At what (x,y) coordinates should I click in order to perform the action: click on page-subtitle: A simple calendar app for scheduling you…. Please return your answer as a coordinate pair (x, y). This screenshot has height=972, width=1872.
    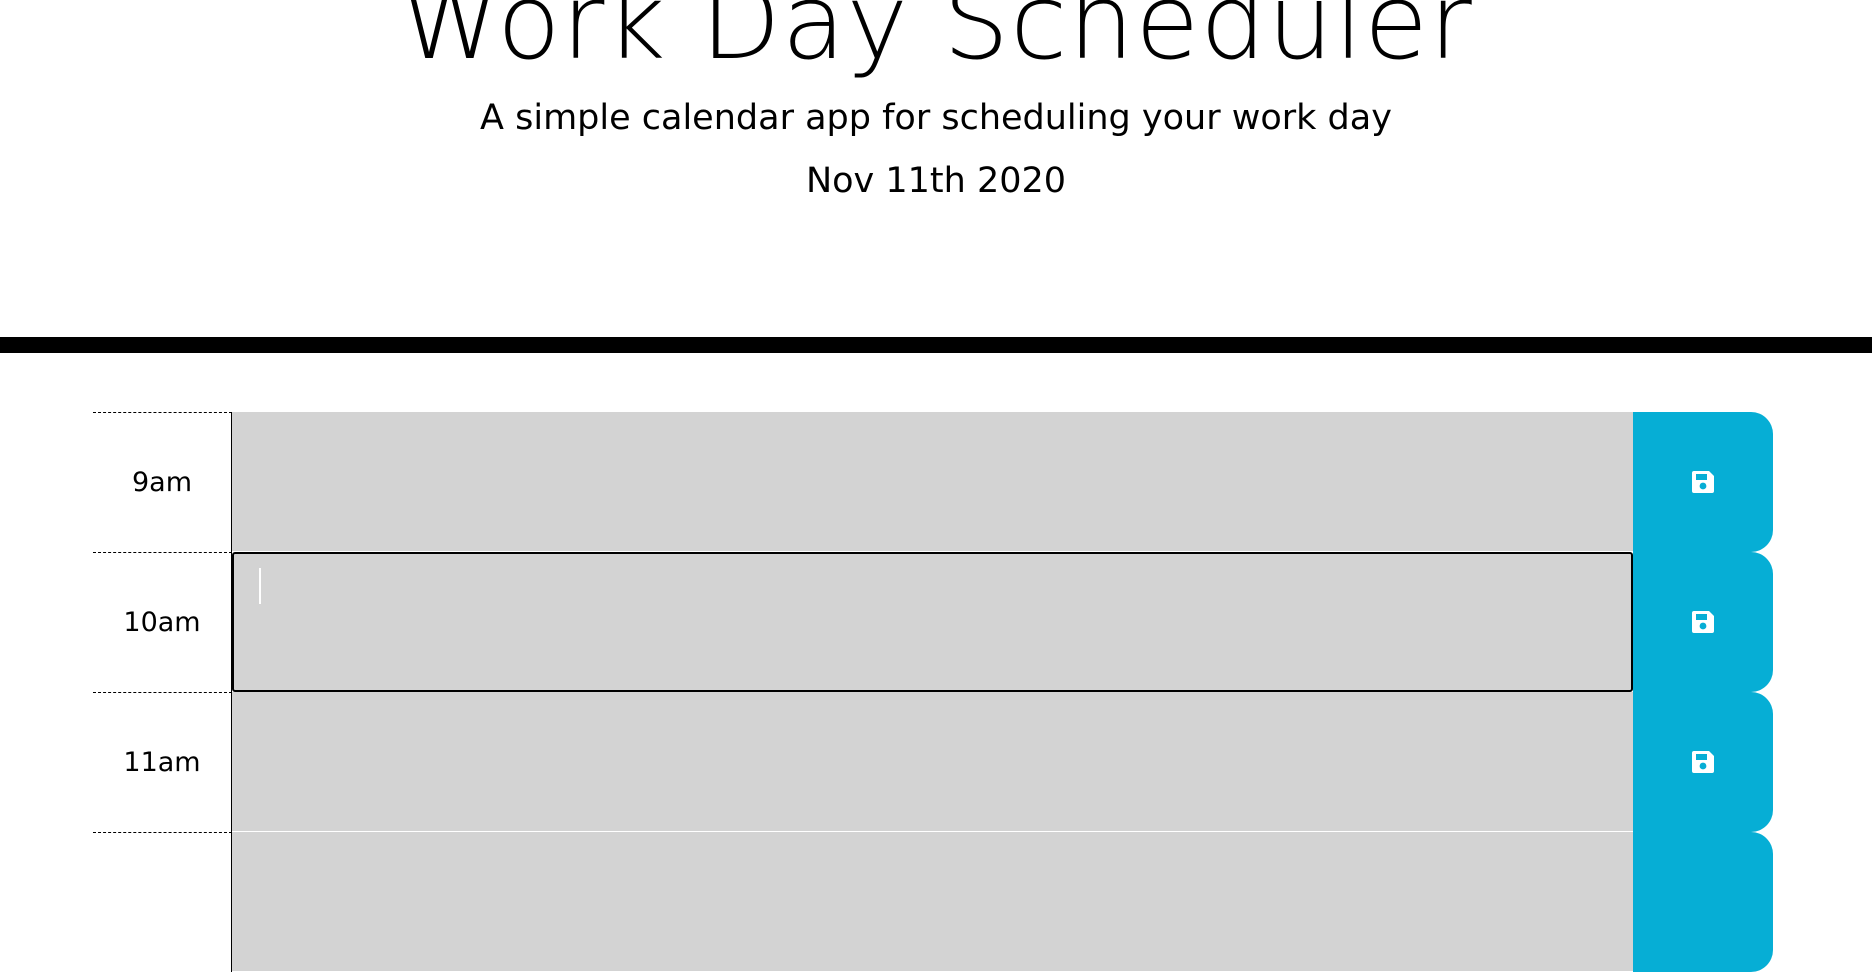
    Looking at the image, I should click on (936, 118).